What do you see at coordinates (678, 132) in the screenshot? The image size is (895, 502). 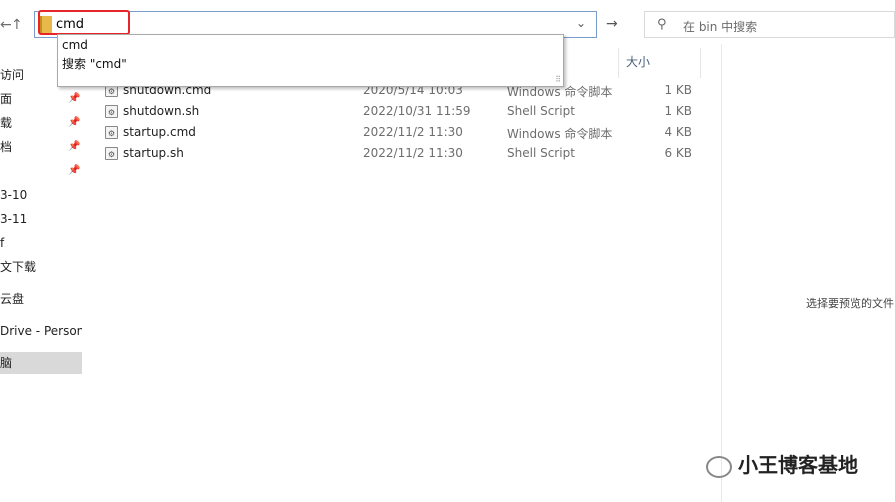 I see `file-size: 4 KB` at bounding box center [678, 132].